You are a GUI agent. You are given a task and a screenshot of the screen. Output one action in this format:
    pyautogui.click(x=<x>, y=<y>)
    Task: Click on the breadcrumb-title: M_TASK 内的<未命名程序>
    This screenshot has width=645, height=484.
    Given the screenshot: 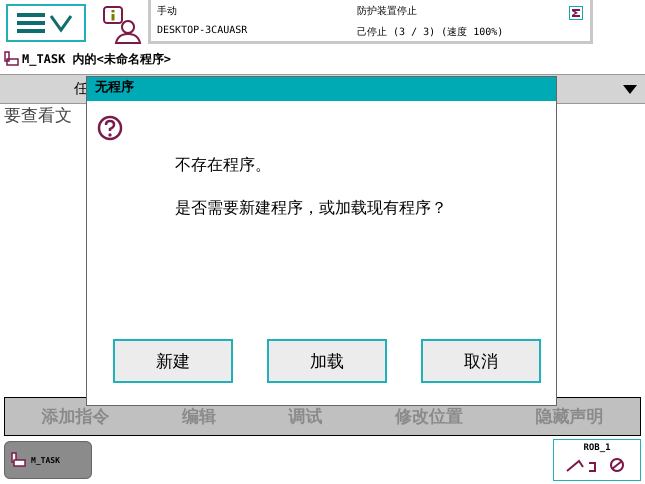 What is the action you would take?
    pyautogui.click(x=97, y=59)
    